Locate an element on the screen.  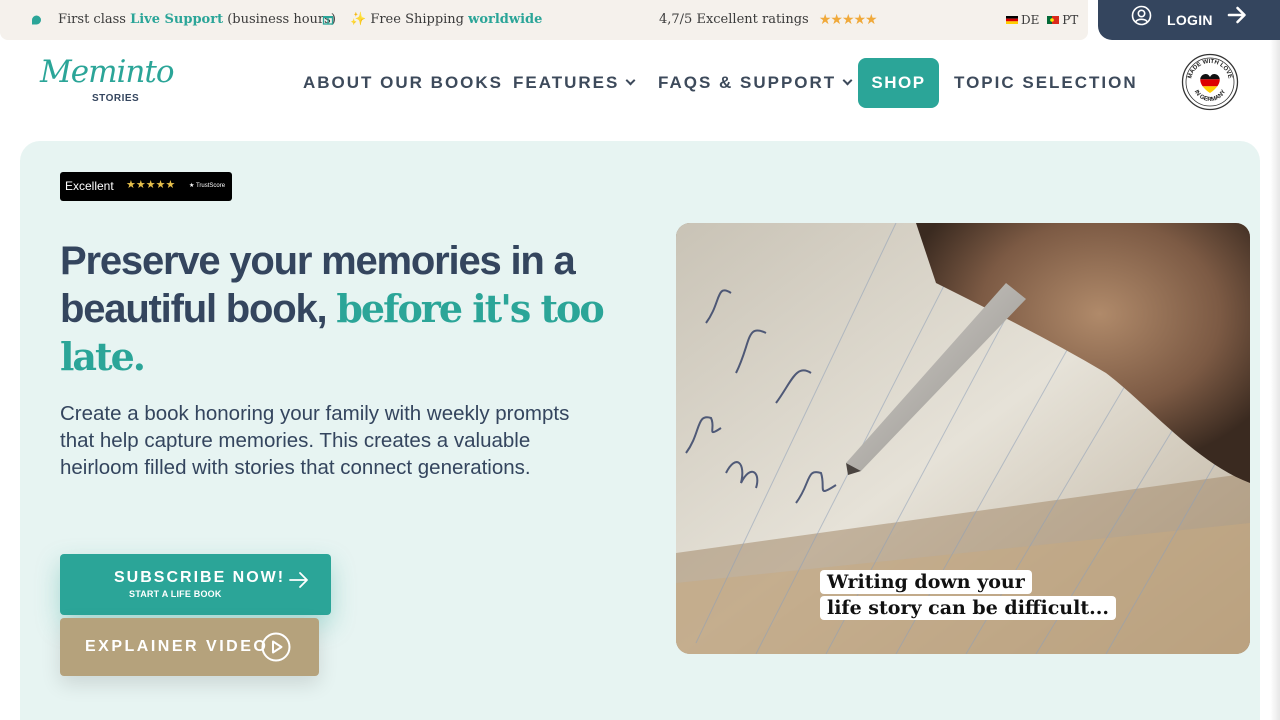
shipping-highlight: worldwide is located at coordinates (505, 19).